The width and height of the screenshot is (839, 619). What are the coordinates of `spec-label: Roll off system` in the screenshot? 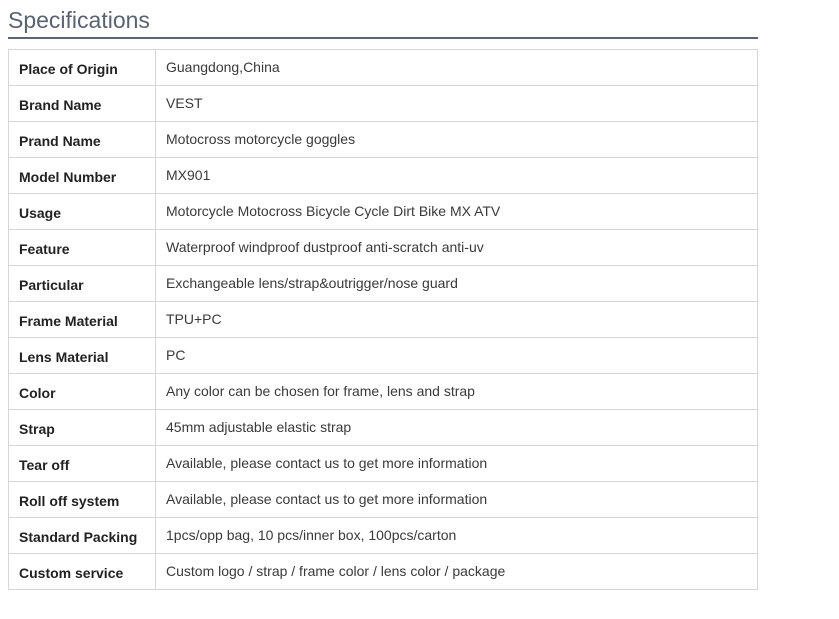 It's located at (82, 499).